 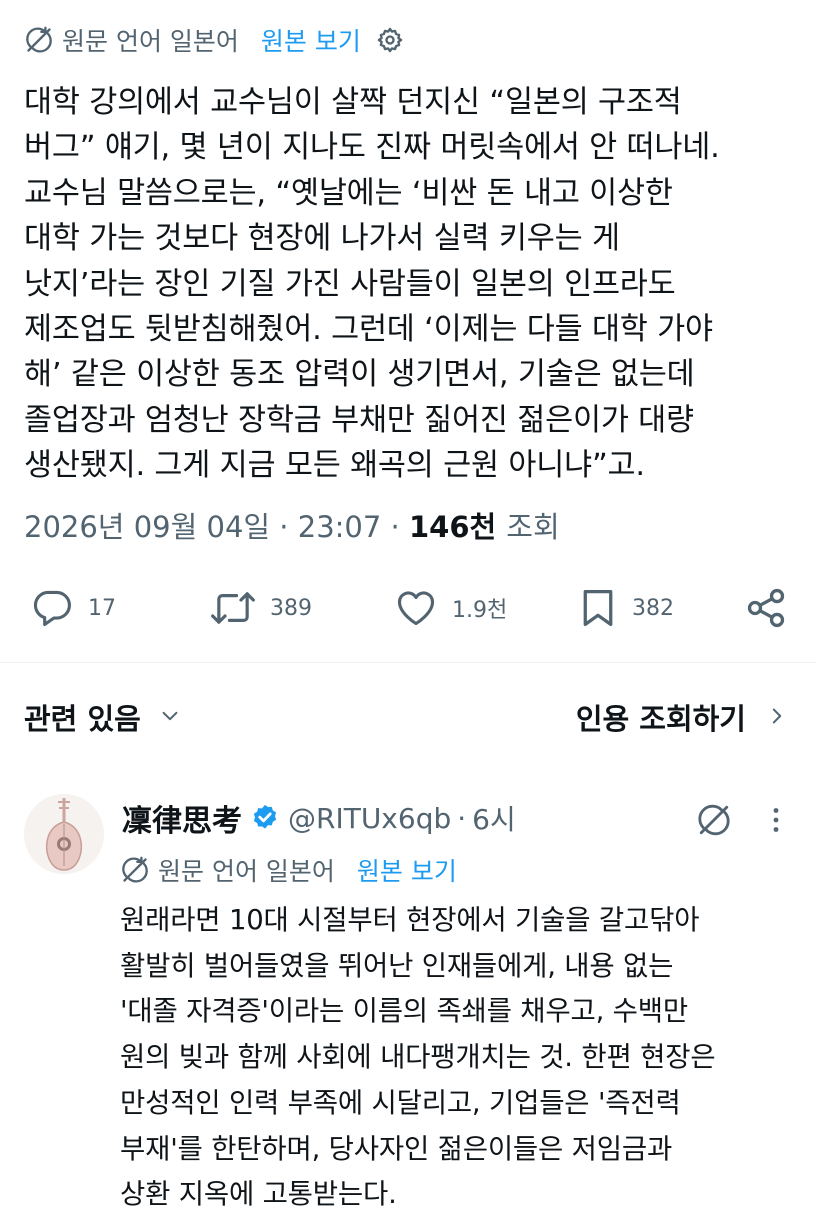 What do you see at coordinates (372, 148) in the screenshot?
I see `tweet-text-line: 버그” 얘기, 몇 년이 지나도 진짜 머릿속에서 안 떠나네.` at bounding box center [372, 148].